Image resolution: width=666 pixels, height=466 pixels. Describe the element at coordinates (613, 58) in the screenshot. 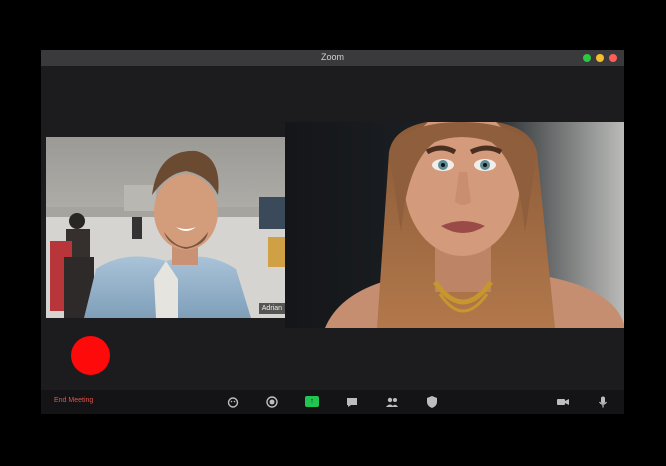

I see `close-window-button` at that location.